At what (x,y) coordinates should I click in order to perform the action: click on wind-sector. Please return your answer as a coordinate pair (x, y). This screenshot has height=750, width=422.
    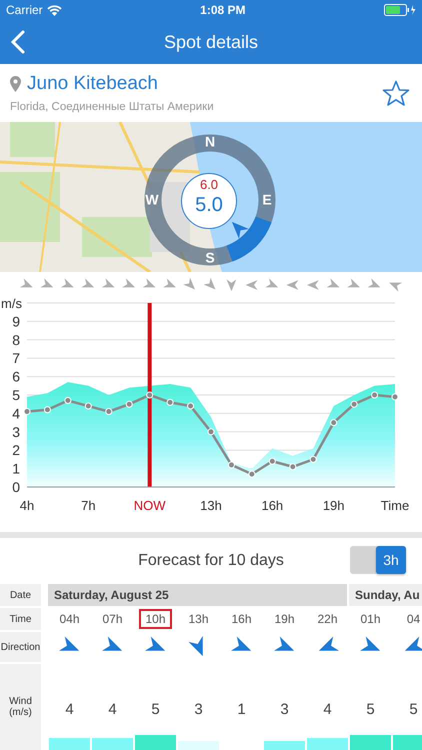
    Looking at the image, I should click on (249, 239).